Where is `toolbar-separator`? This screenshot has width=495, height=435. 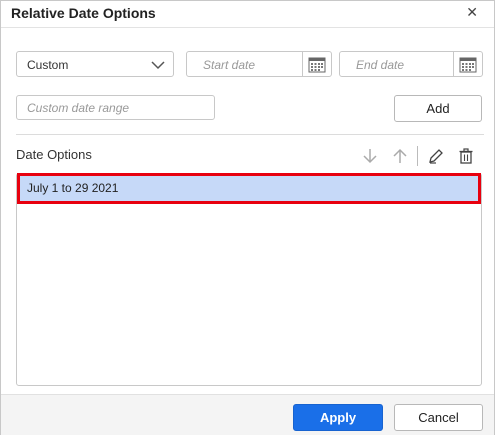 toolbar-separator is located at coordinates (417, 156).